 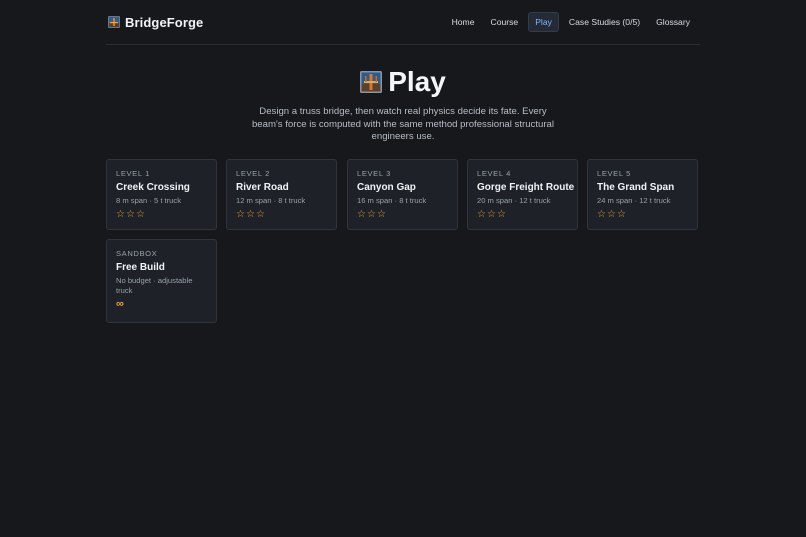 I want to click on infinity-icon: ∞, so click(x=120, y=304).